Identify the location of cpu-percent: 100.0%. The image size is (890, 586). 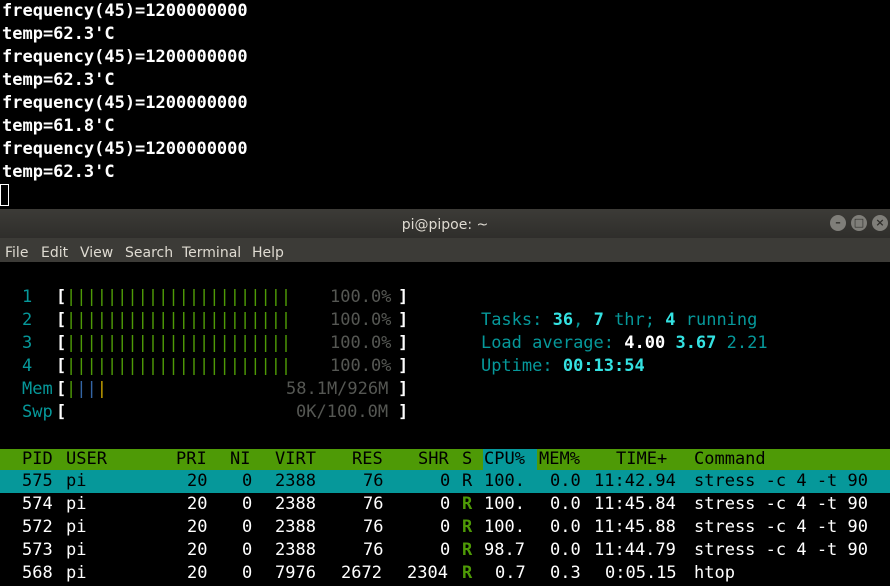
(361, 343).